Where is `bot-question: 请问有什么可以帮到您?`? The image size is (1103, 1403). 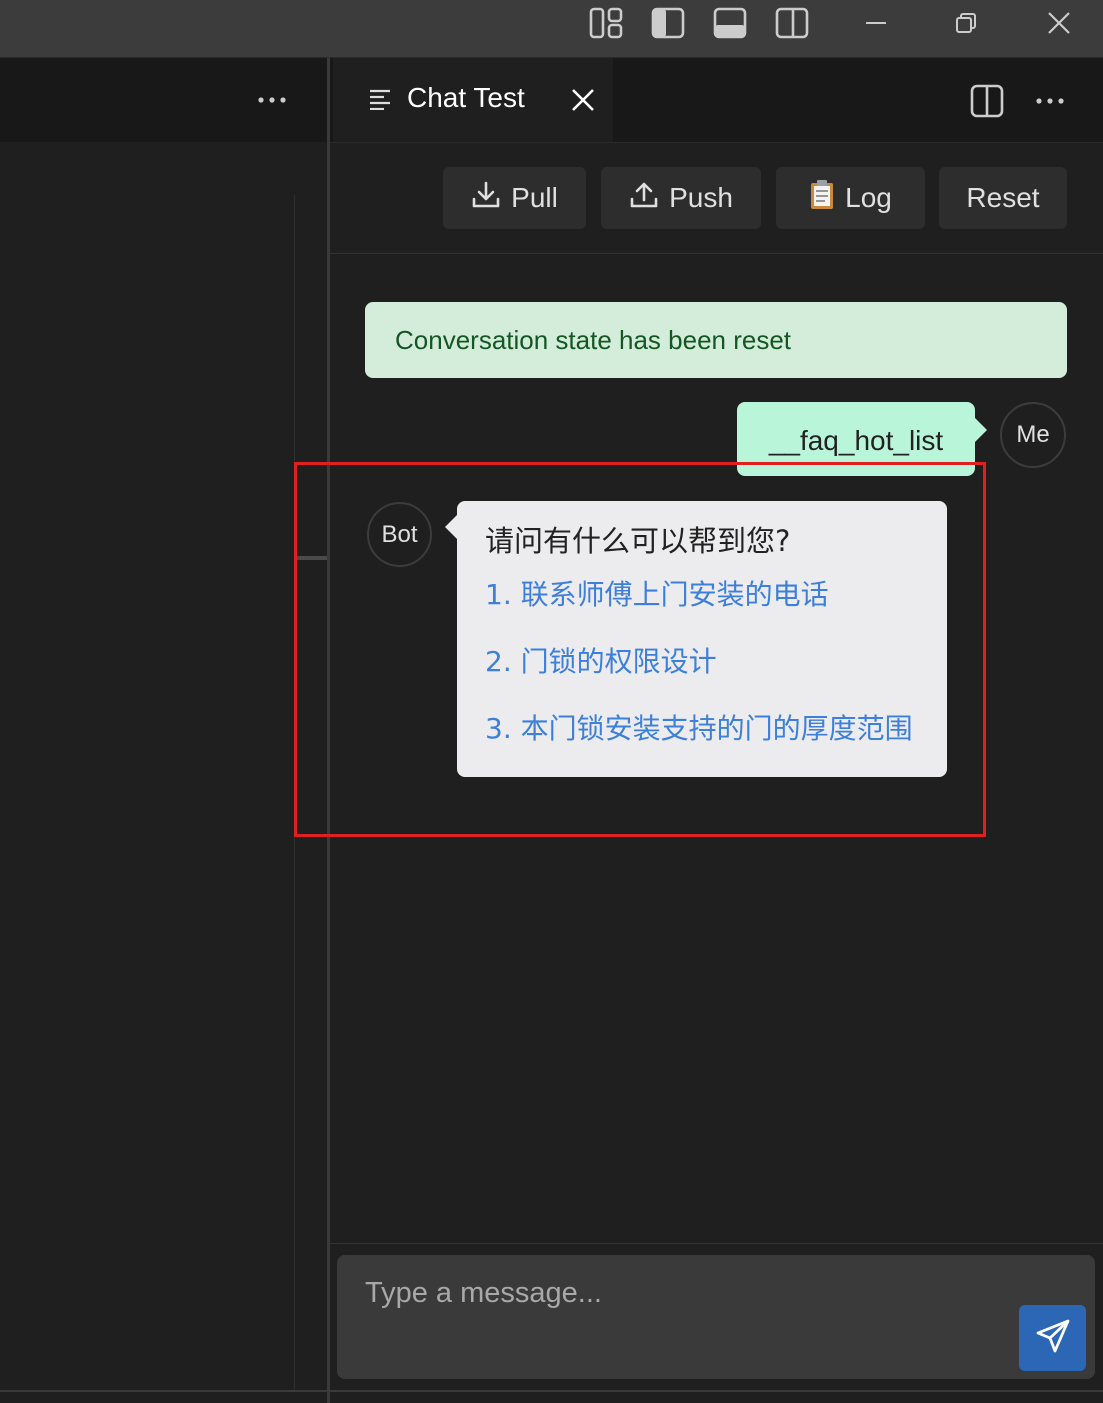 bot-question: 请问有什么可以帮到您? is located at coordinates (638, 541).